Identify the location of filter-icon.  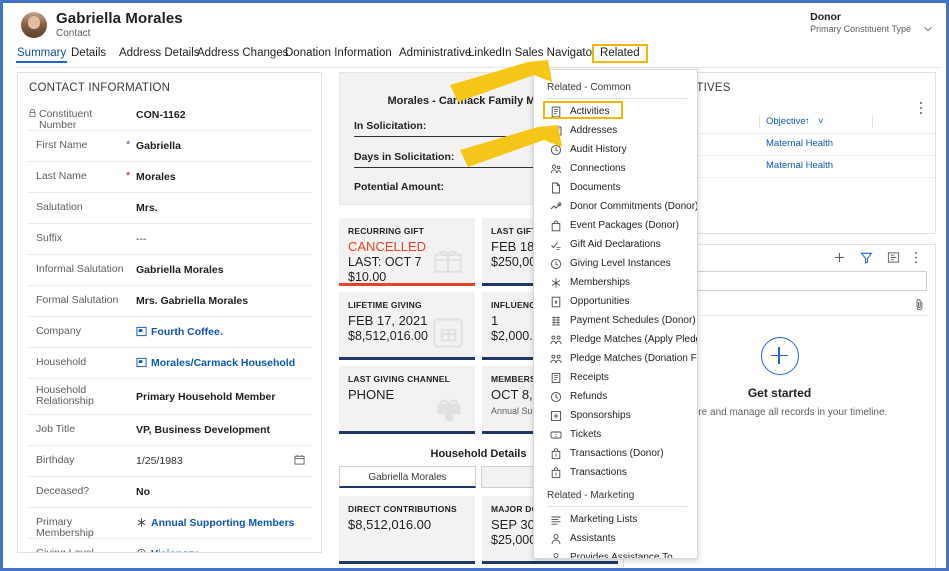
(866, 257).